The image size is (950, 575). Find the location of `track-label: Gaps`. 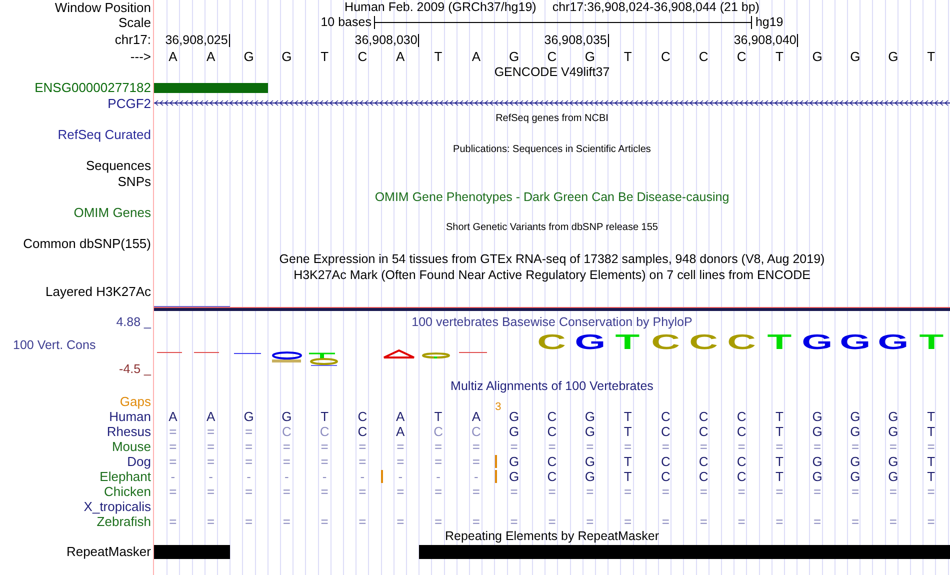

track-label: Gaps is located at coordinates (135, 401).